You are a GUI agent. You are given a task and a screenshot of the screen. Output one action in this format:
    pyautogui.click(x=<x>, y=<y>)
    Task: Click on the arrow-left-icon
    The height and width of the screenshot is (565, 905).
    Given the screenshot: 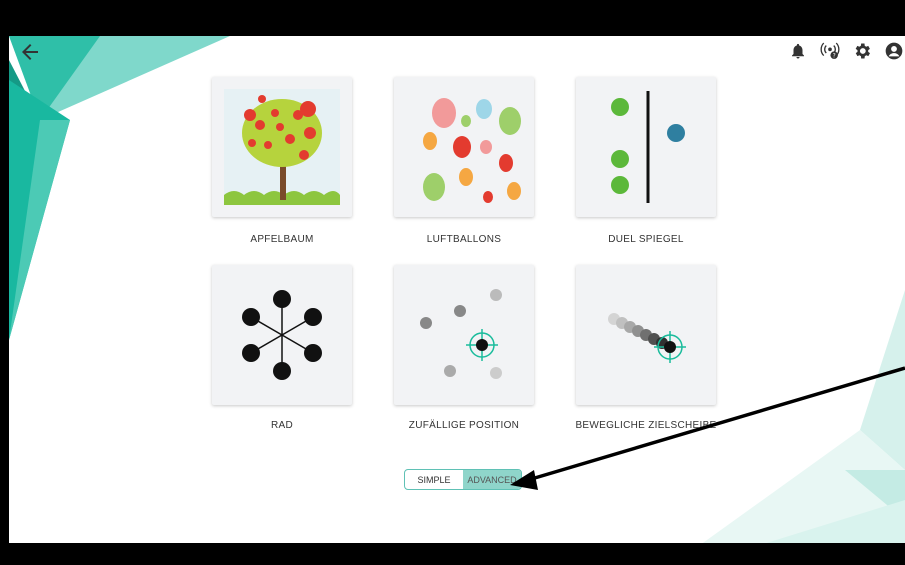 What is the action you would take?
    pyautogui.click(x=30, y=52)
    